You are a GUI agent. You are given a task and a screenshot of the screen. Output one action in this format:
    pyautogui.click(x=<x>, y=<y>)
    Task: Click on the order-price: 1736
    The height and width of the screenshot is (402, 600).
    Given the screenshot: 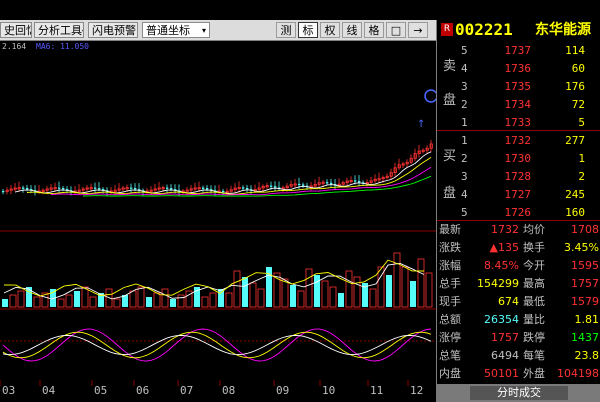 What is the action you would take?
    pyautogui.click(x=518, y=68)
    